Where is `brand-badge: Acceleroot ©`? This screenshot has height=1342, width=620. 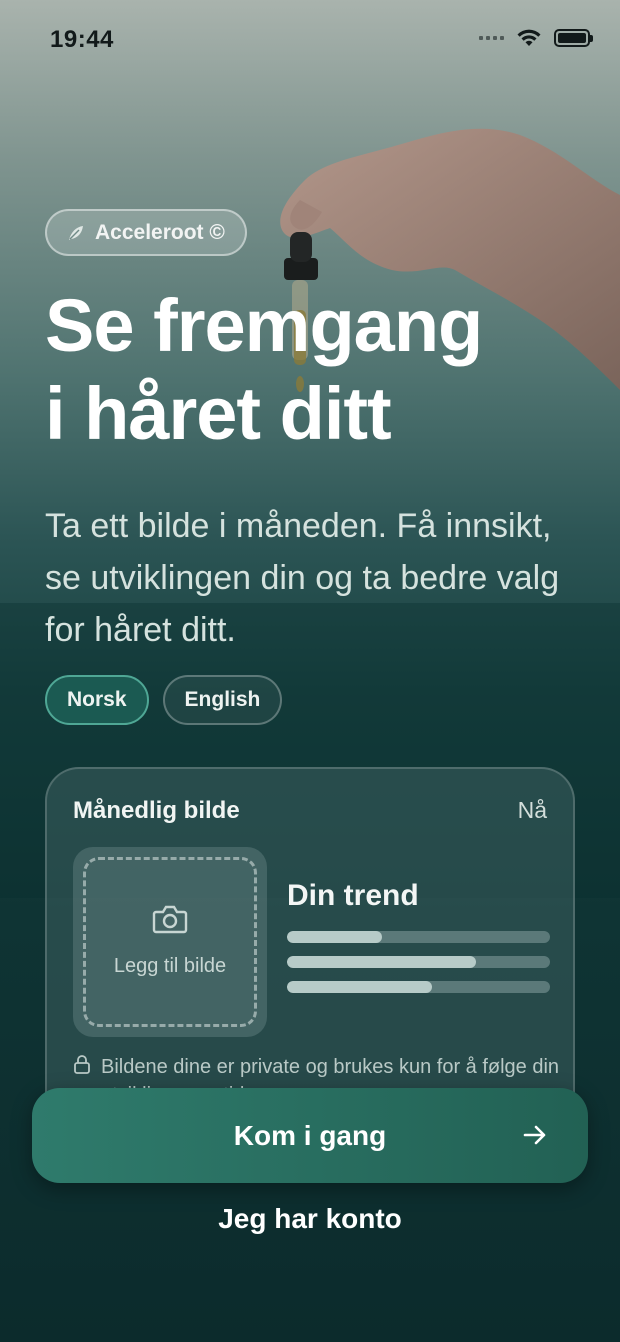
brand-badge: Acceleroot © is located at coordinates (146, 232).